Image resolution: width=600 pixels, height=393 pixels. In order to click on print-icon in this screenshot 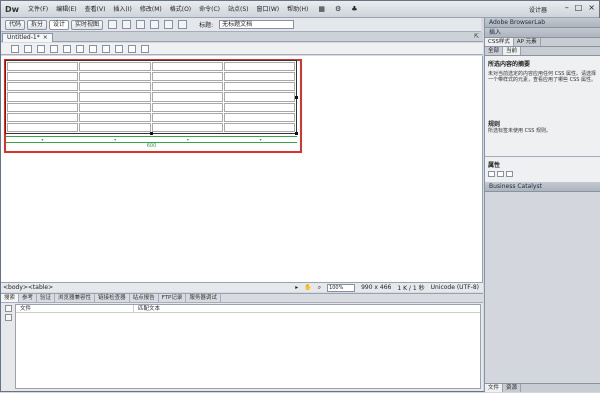, I will do `click(67, 48)`.